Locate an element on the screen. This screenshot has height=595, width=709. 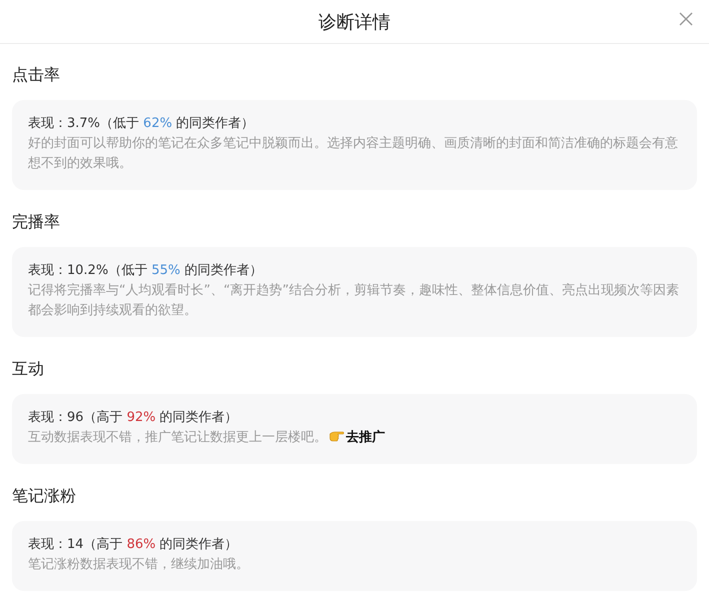
description-text: 记得将完播率与“人均观看时长”、“离开趋势”结合分析，剪辑节奏，趣味性、整体信息价值、亮点出现频次等因素都会影响到持续观看的欲望。 is located at coordinates (354, 301).